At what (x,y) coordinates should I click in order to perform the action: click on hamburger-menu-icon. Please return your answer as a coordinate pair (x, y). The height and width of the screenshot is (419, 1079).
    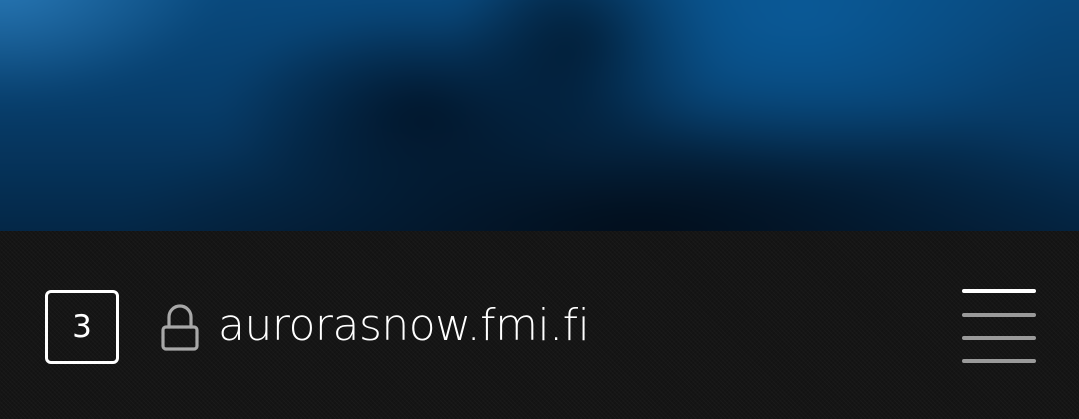
    Looking at the image, I should click on (998, 325).